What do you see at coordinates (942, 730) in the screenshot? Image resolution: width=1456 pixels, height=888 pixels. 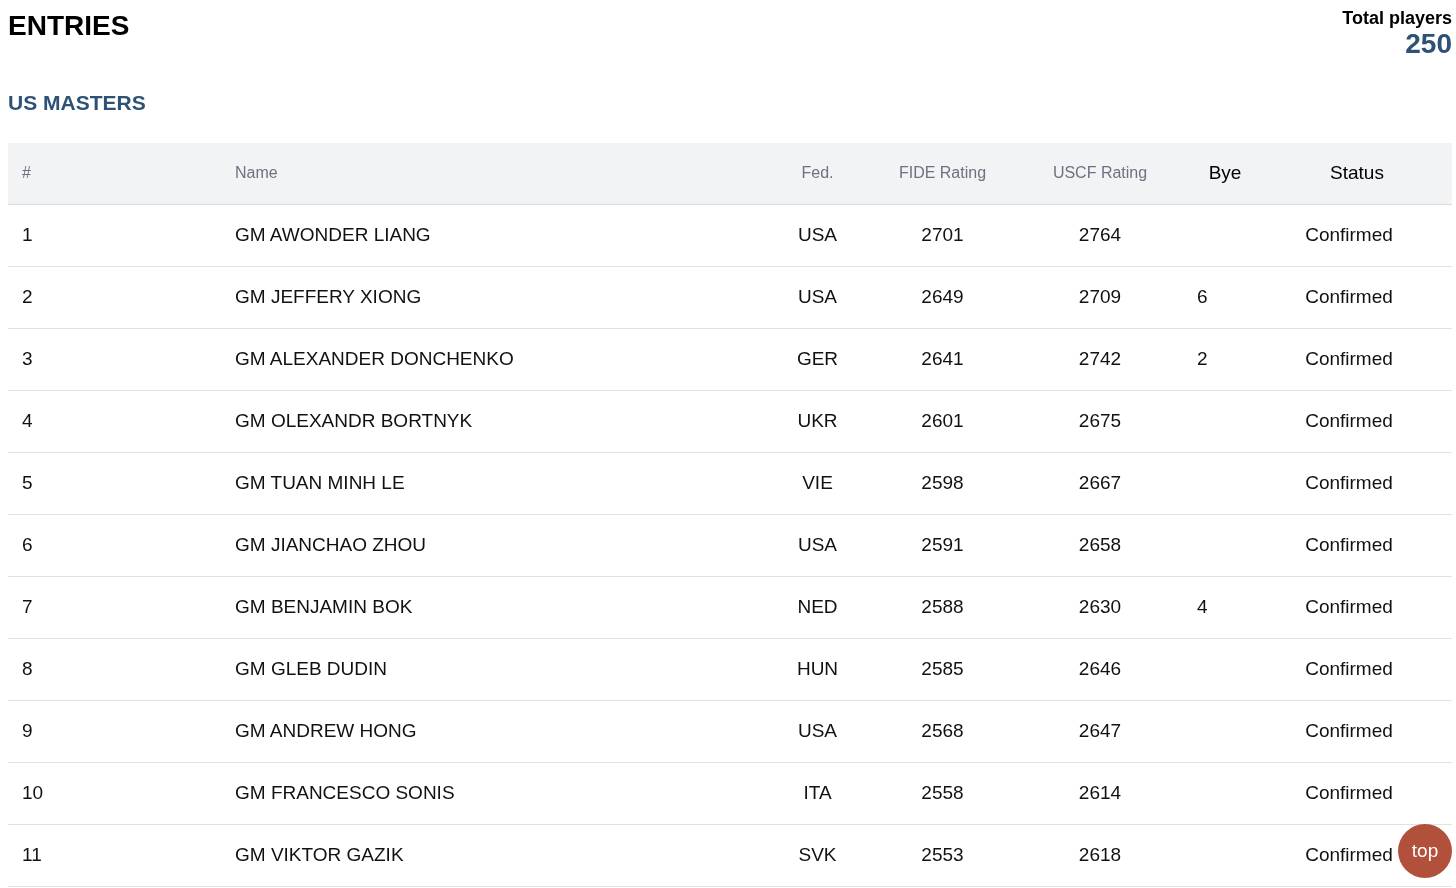 I see `table-cell: 2568` at bounding box center [942, 730].